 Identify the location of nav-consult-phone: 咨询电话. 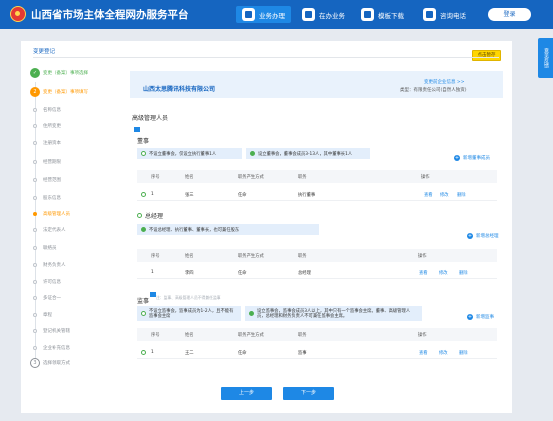
(444, 14).